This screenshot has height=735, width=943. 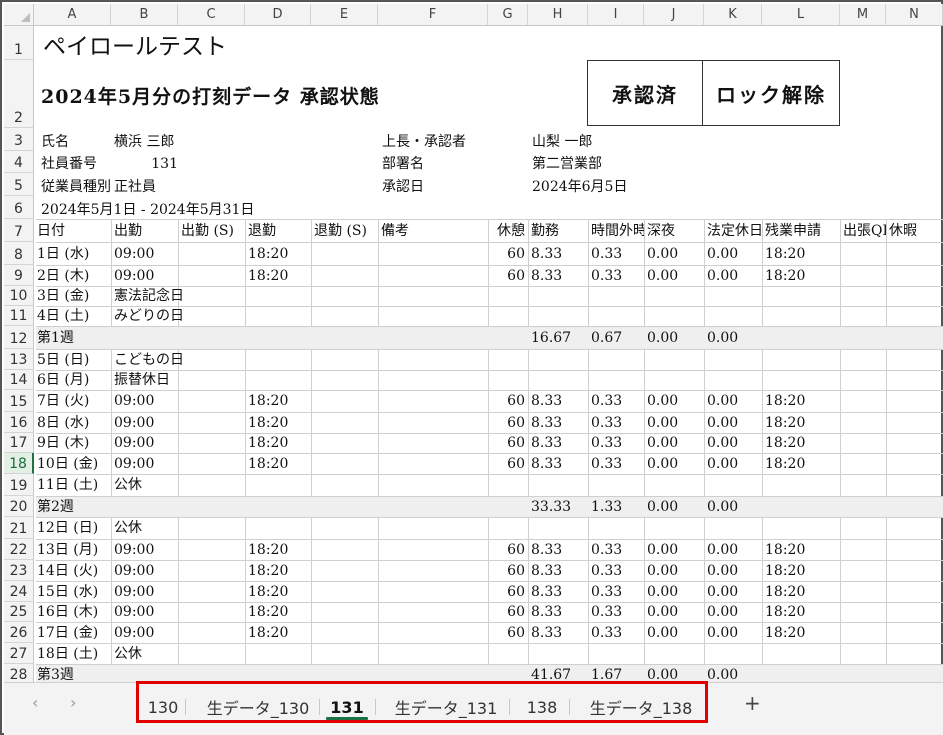 I want to click on row-header-26: 26, so click(x=19, y=632).